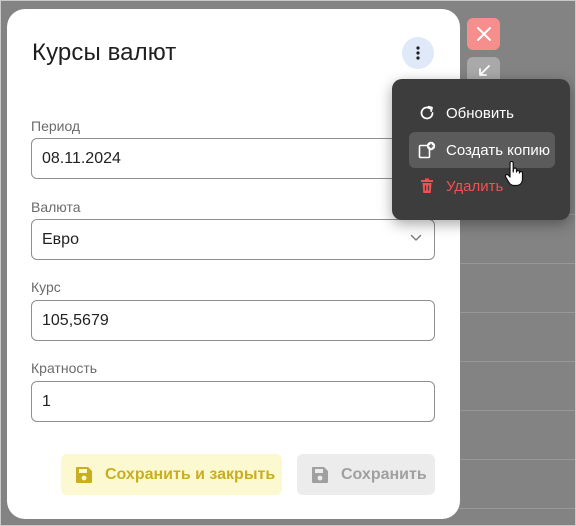 The width and height of the screenshot is (576, 526). What do you see at coordinates (56, 207) in the screenshot?
I see `currency-label: Валюта` at bounding box center [56, 207].